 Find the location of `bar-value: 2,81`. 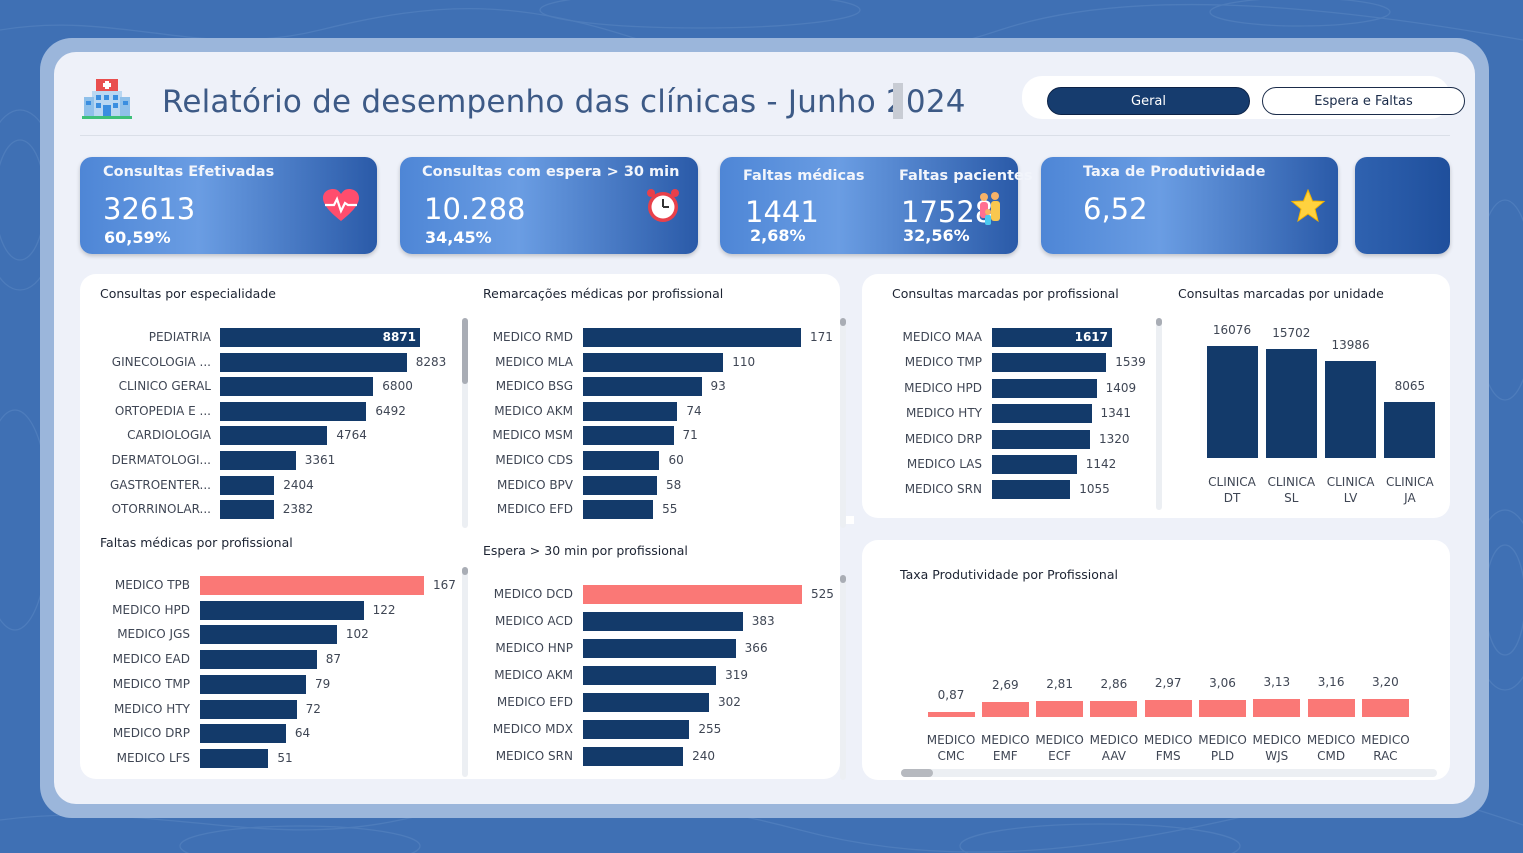

bar-value: 2,81 is located at coordinates (1059, 684).